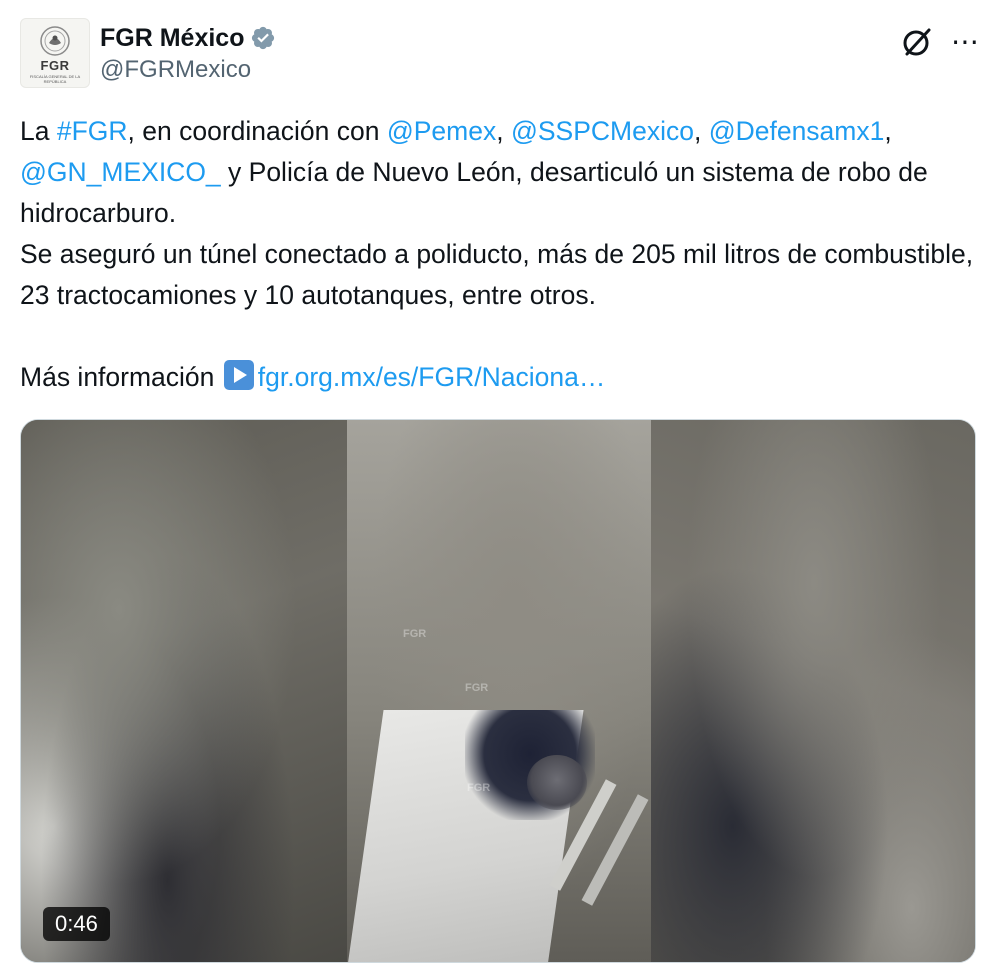  Describe the element at coordinates (55, 79) in the screenshot. I see `avatar-caption: FISCALÍA GENERAL DE LA REPÚBLICA` at that location.